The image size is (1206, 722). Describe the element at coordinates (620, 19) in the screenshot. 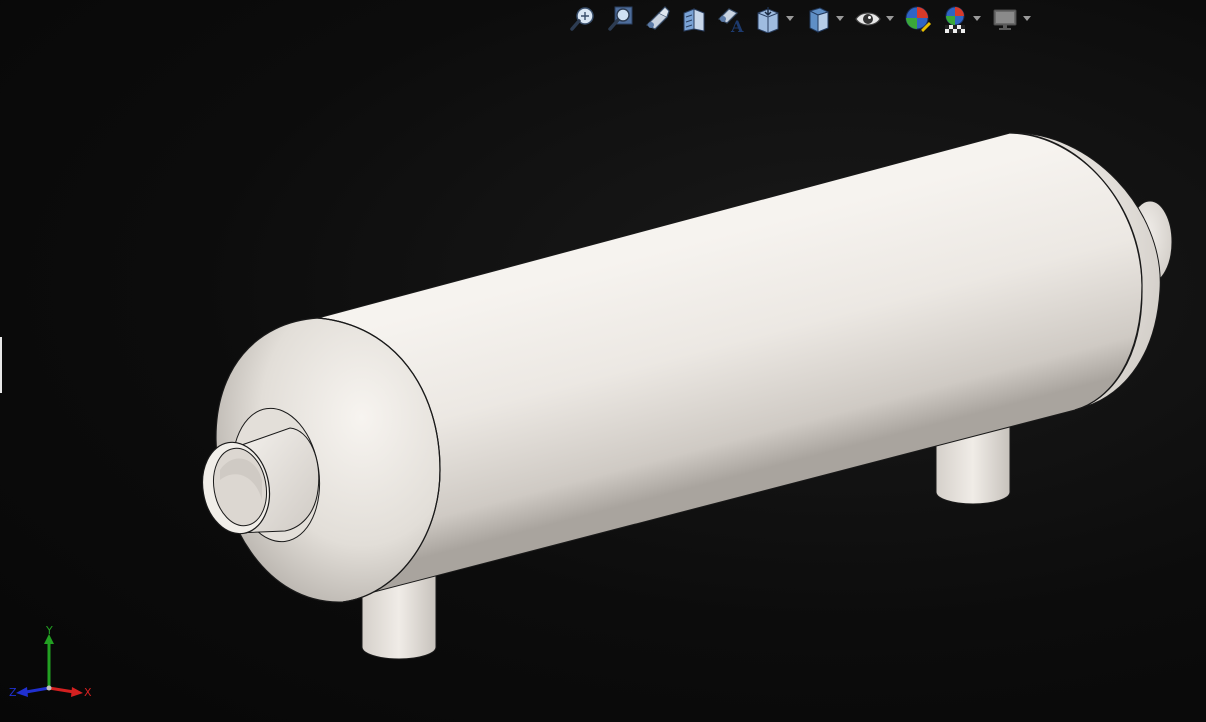

I see `zoom-to-area-icon` at that location.